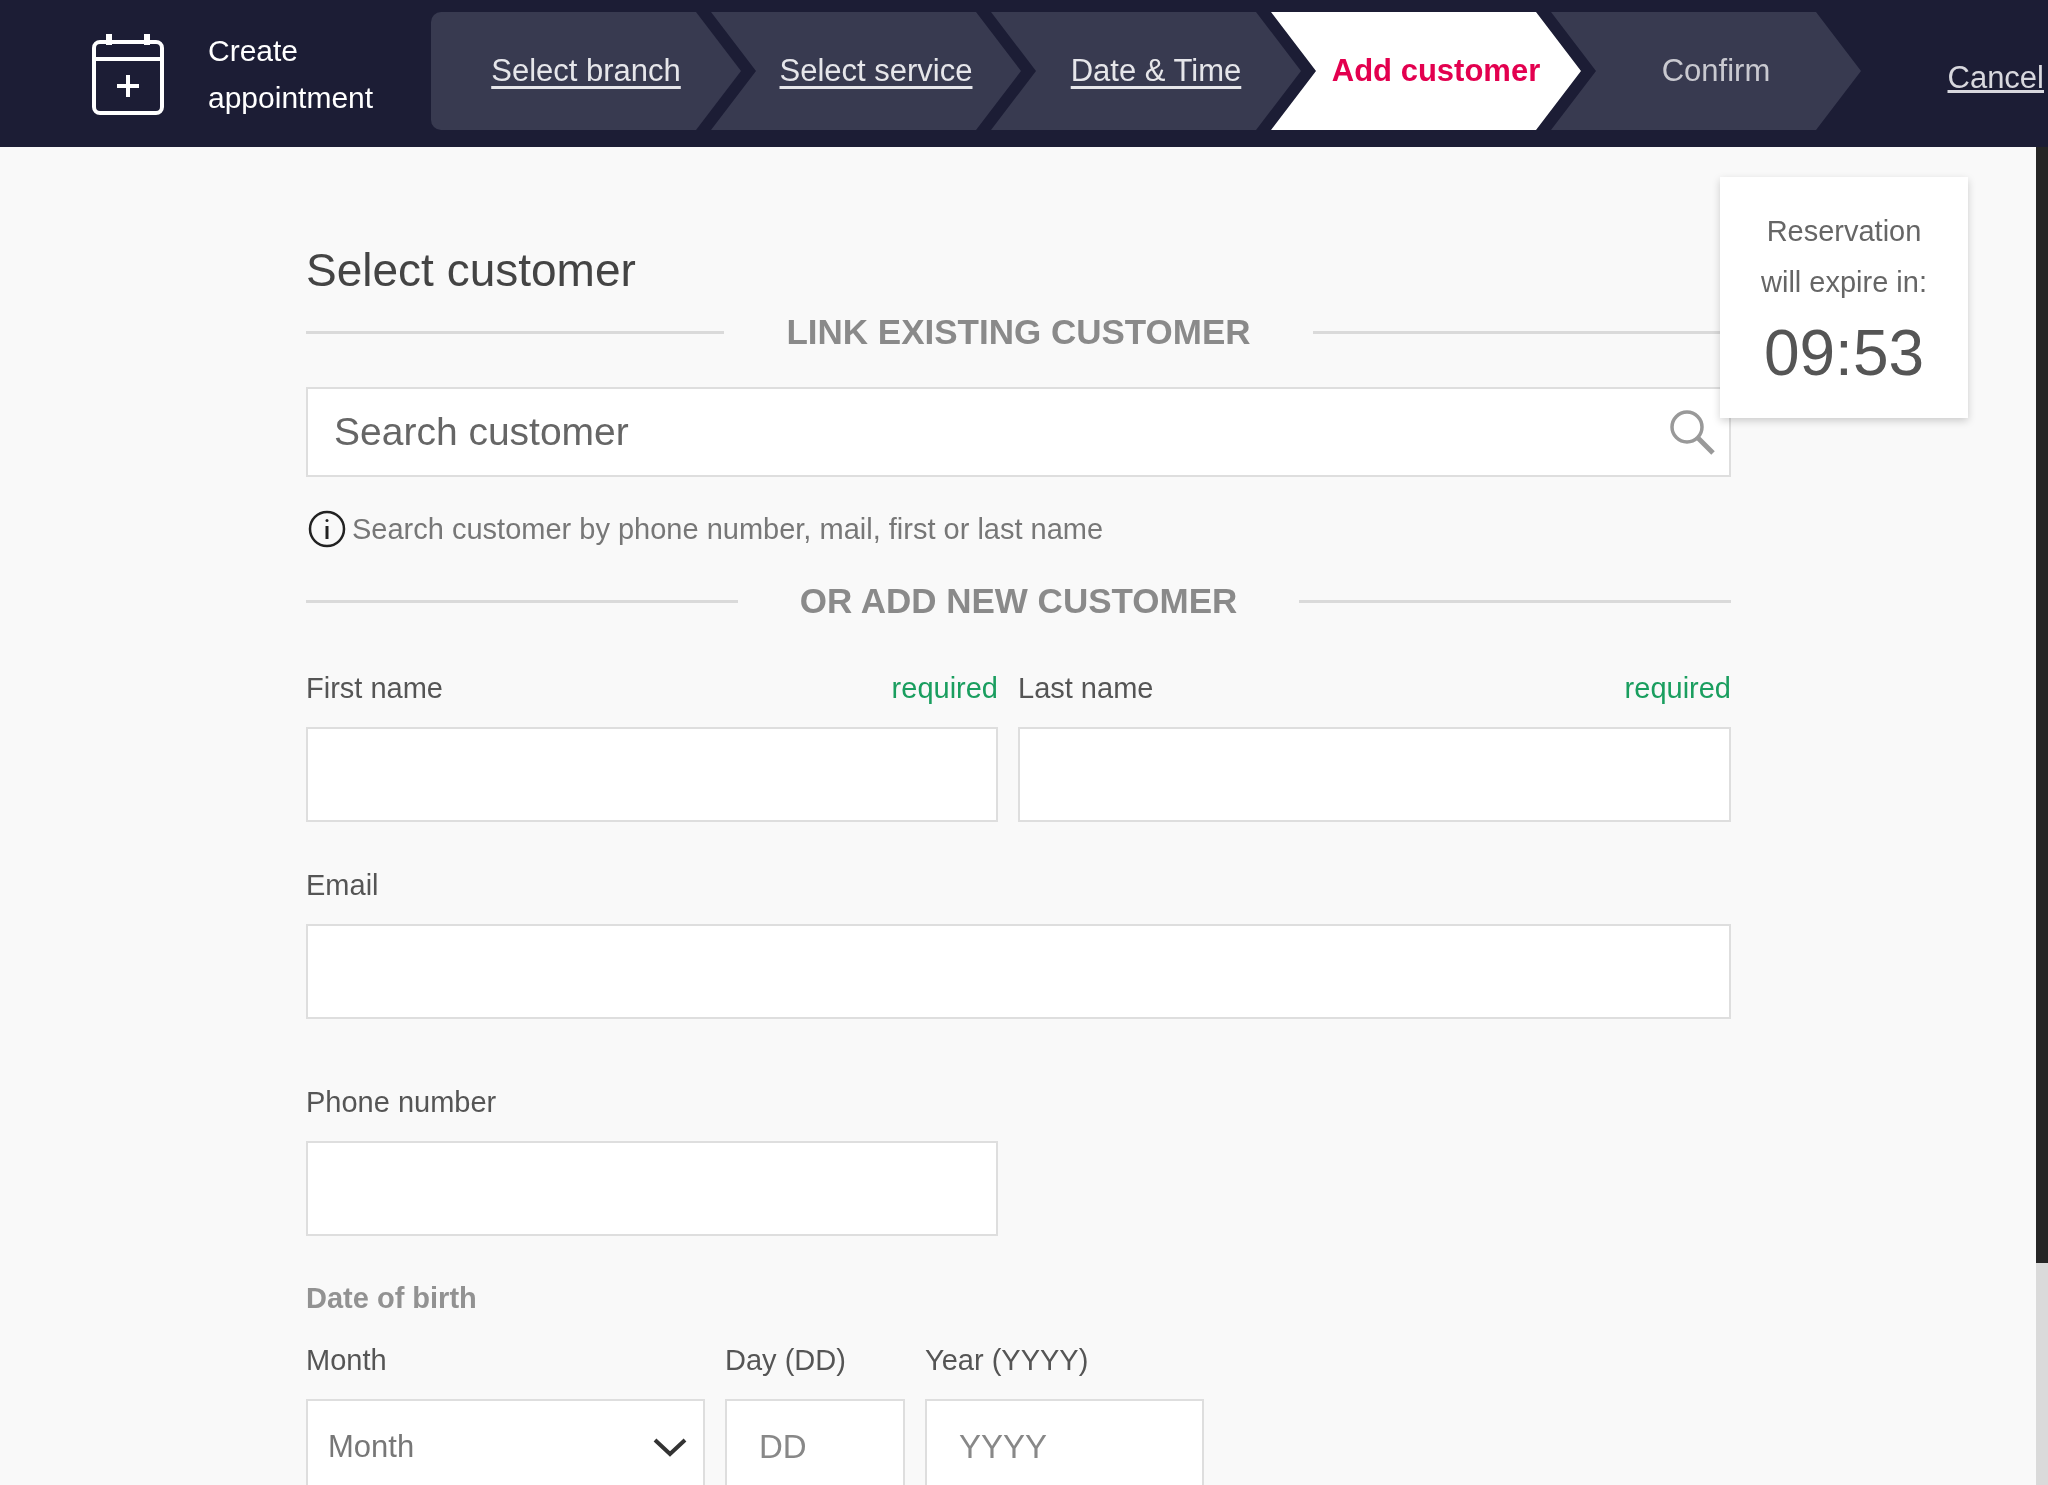 This screenshot has height=1485, width=2048. What do you see at coordinates (505, 1442) in the screenshot?
I see `month-dropdown: Month` at bounding box center [505, 1442].